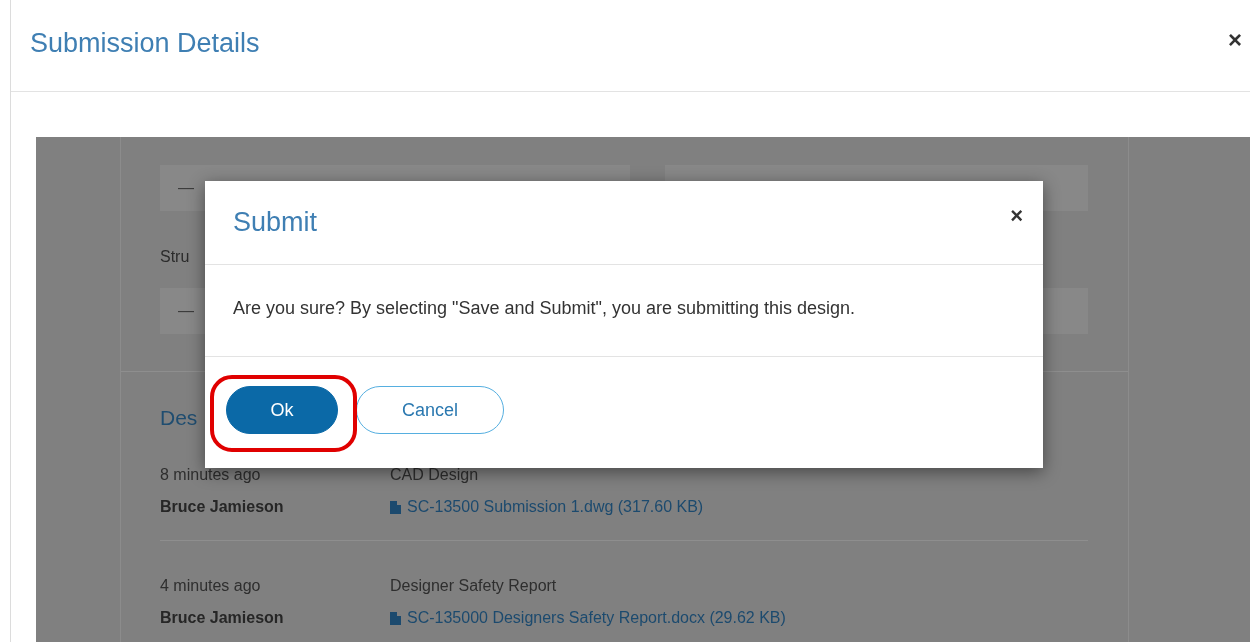  Describe the element at coordinates (474, 586) in the screenshot. I see `document-type: Designer Safety Report` at that location.